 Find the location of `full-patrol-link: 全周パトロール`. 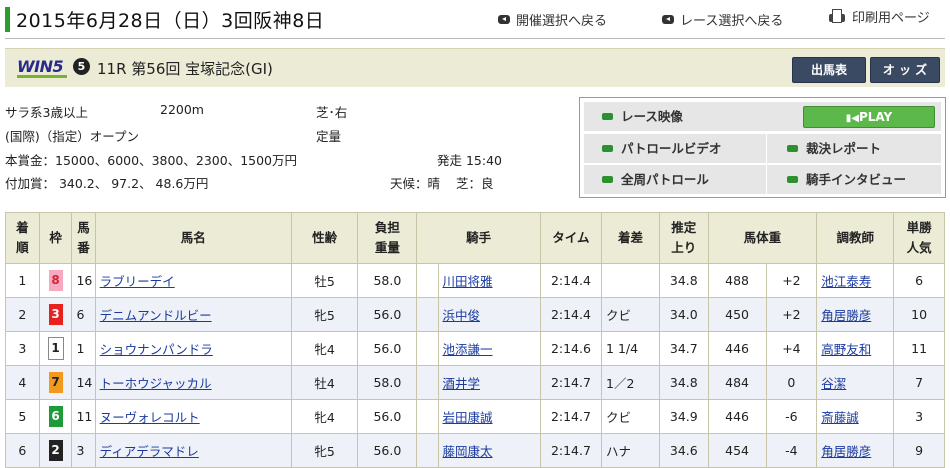

full-patrol-link: 全周パトロール is located at coordinates (655, 179).